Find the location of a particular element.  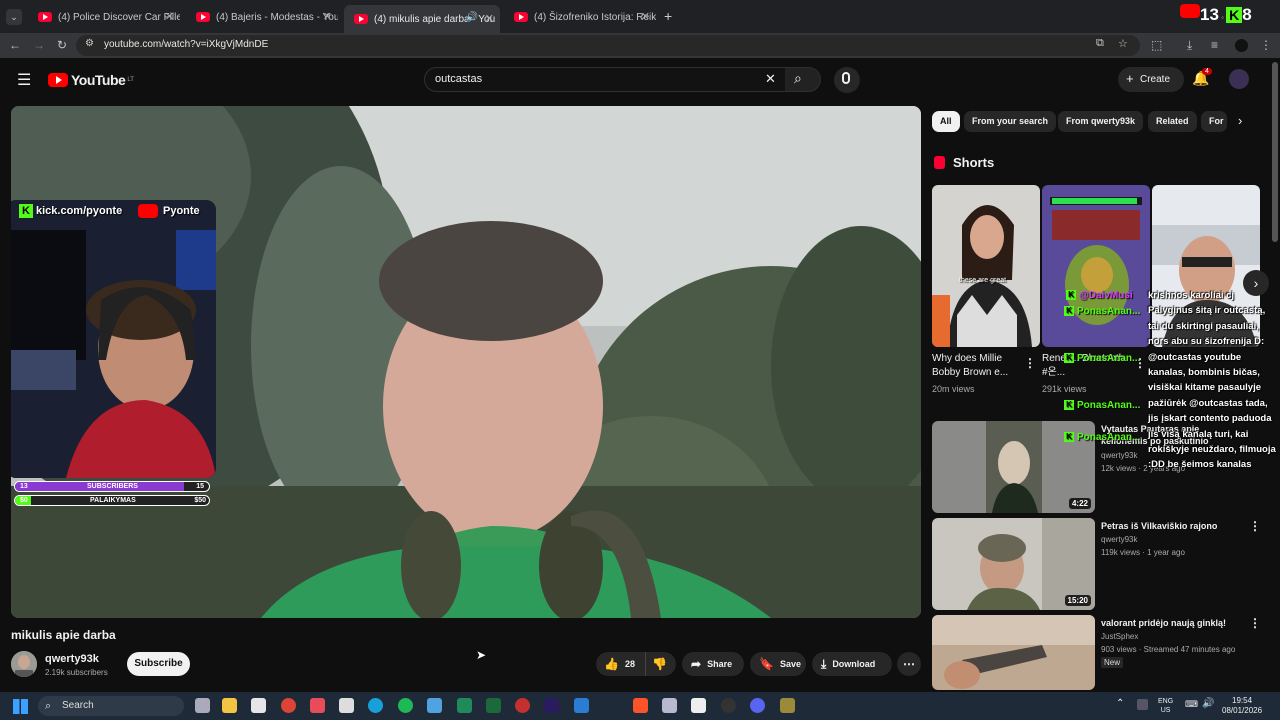

network-icon: ⌨ is located at coordinates (1191, 704).